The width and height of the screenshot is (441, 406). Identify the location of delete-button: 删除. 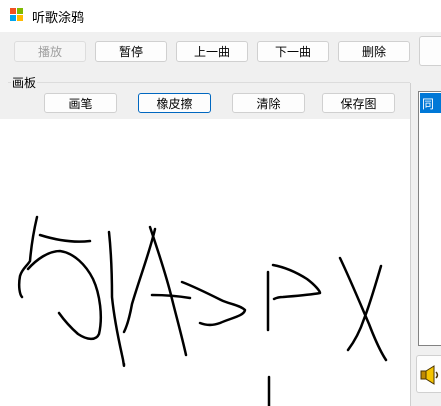
(374, 51).